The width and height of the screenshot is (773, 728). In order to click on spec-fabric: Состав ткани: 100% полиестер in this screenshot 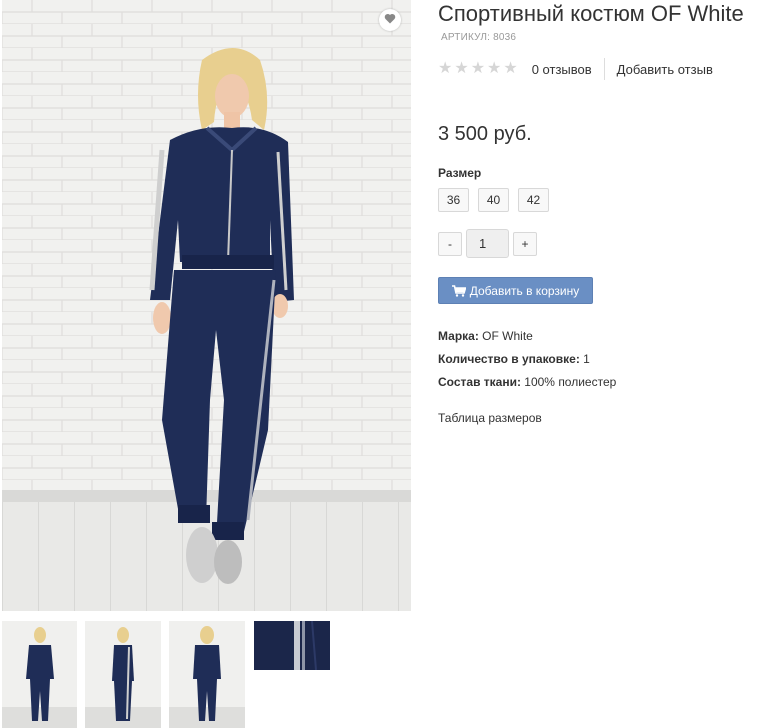, I will do `click(527, 383)`.